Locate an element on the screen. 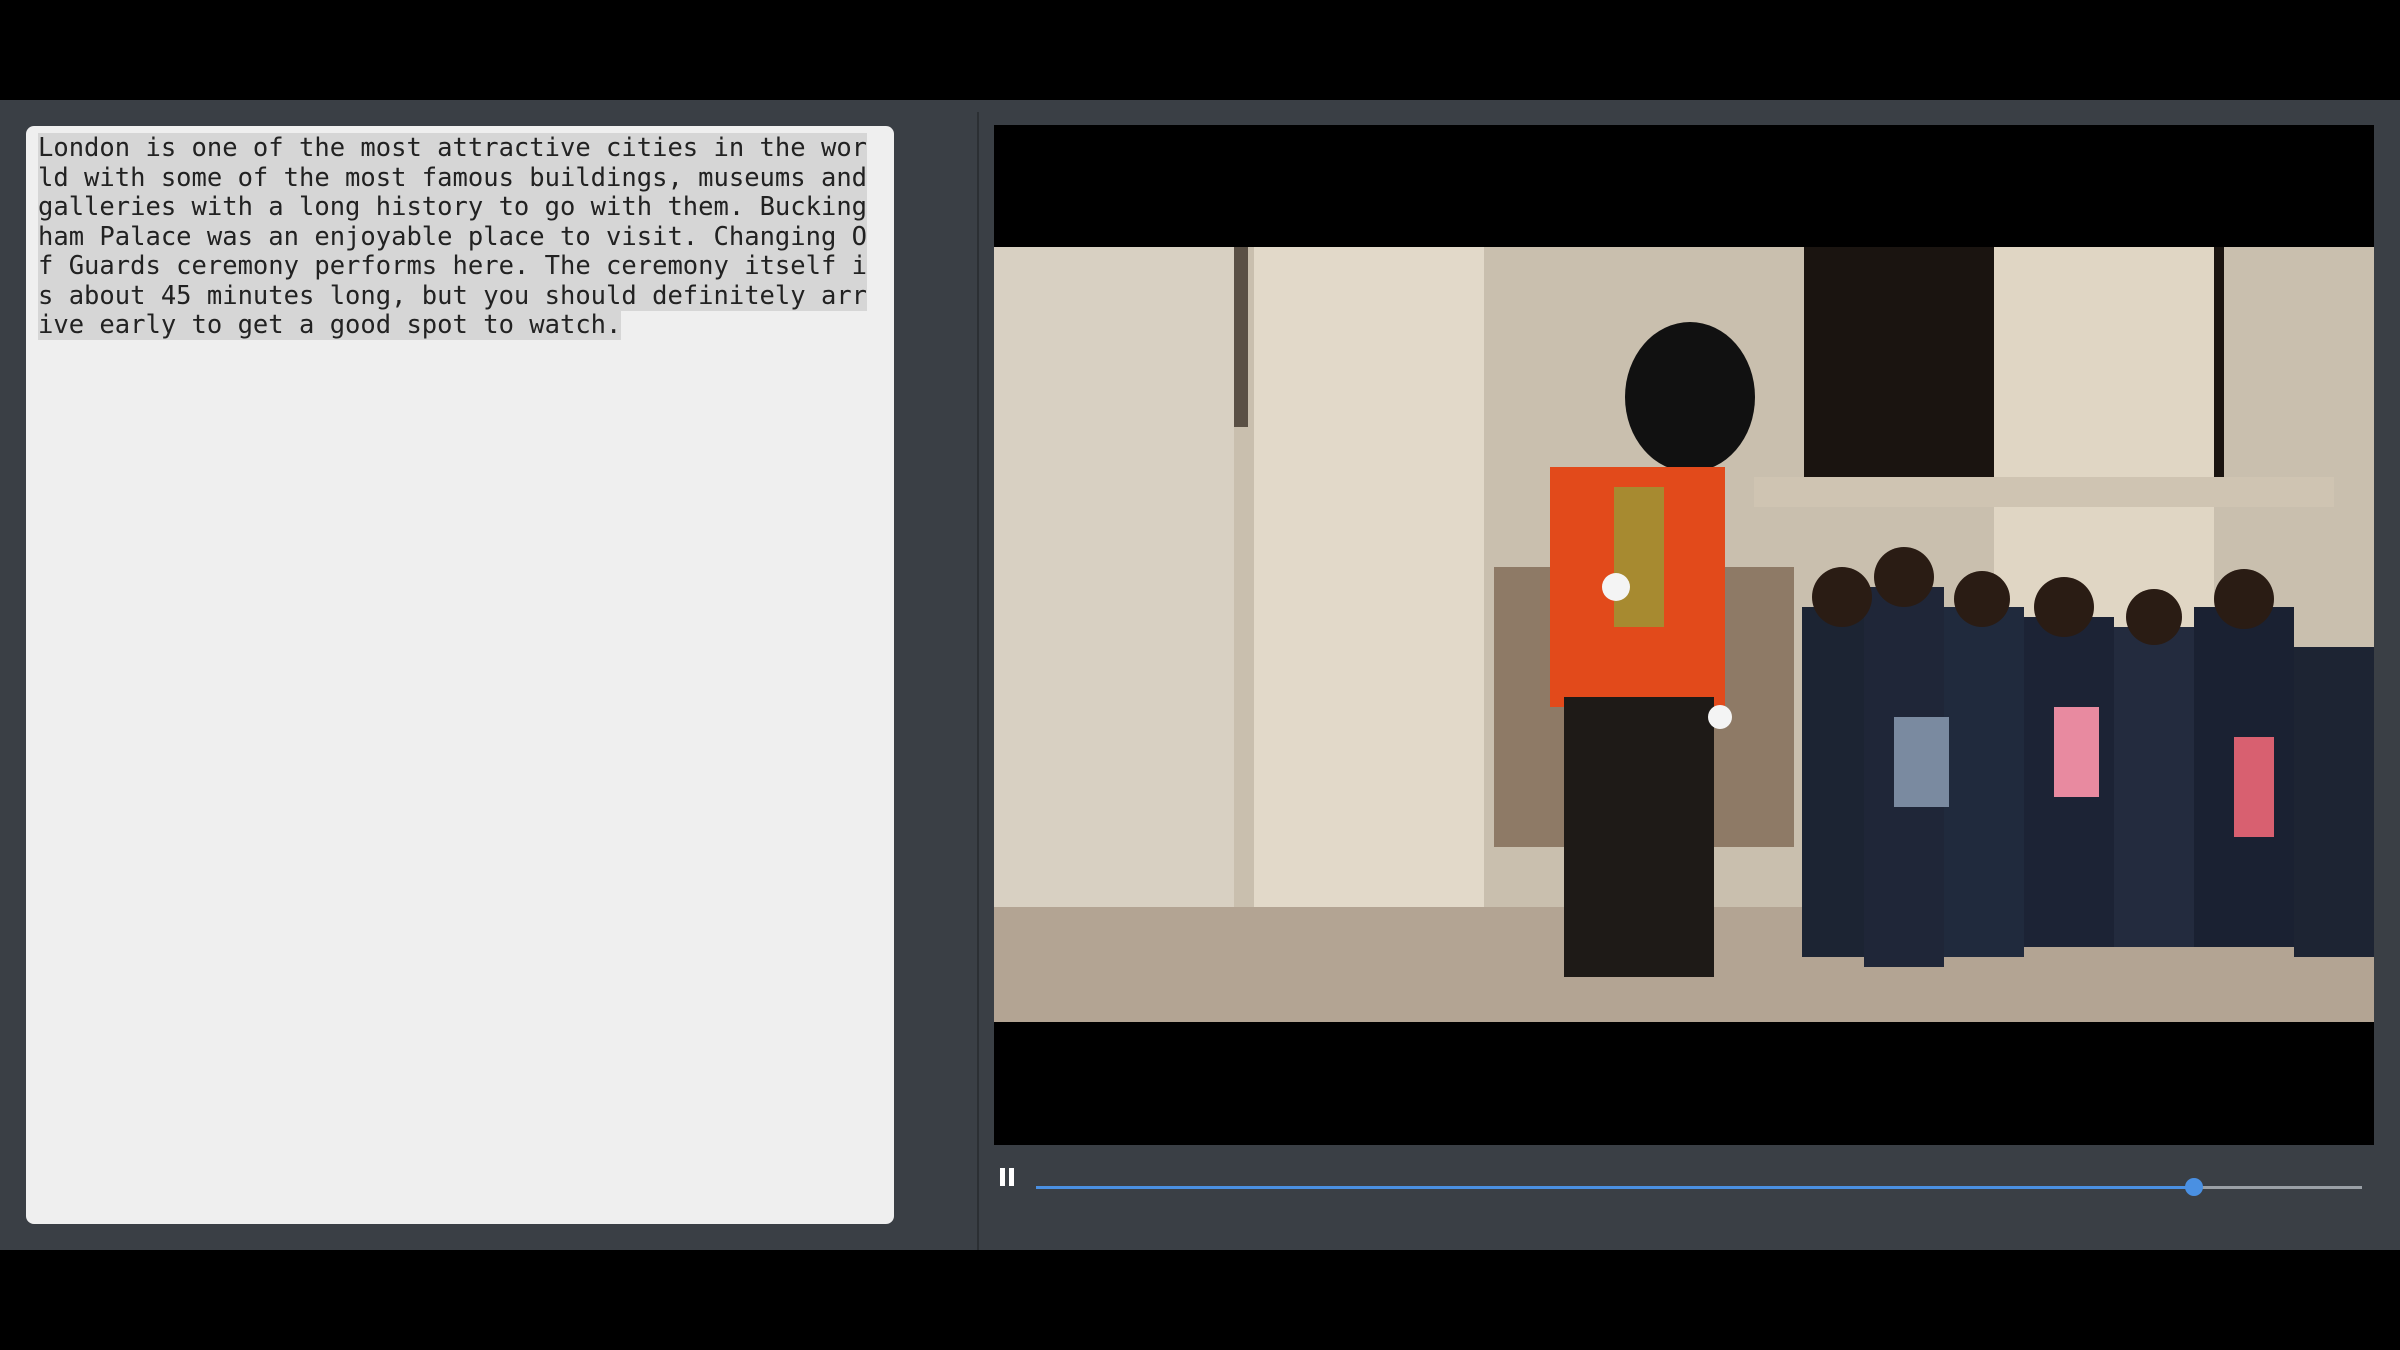 Image resolution: width=2400 pixels, height=1350 pixels. pause-button is located at coordinates (1009, 1179).